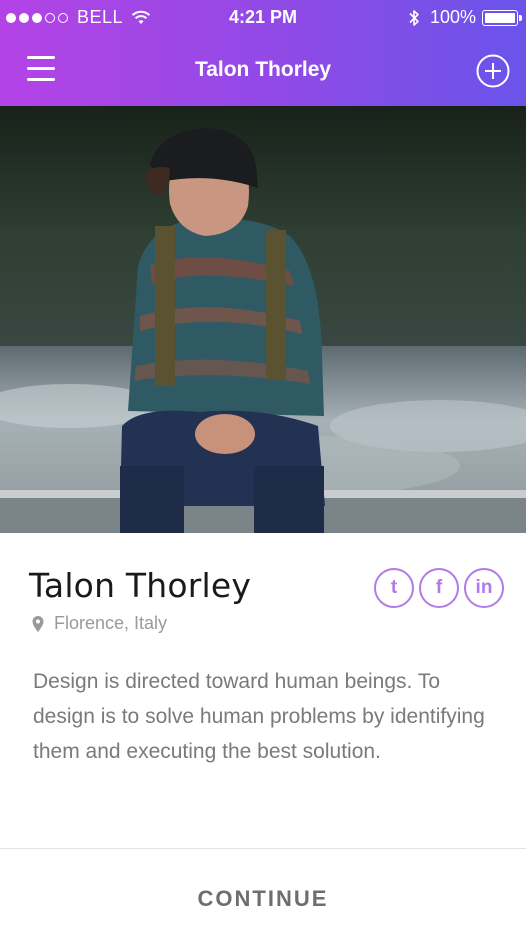  What do you see at coordinates (140, 585) in the screenshot?
I see `profile-name: Talon Thorley` at bounding box center [140, 585].